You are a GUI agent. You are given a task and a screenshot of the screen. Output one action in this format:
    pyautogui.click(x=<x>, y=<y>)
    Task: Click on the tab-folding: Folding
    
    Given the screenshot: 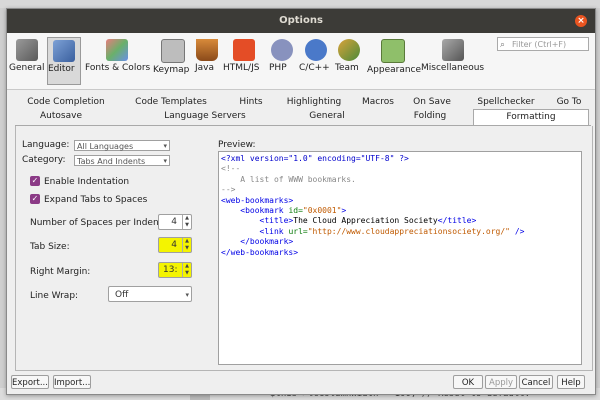 What is the action you would take?
    pyautogui.click(x=430, y=116)
    